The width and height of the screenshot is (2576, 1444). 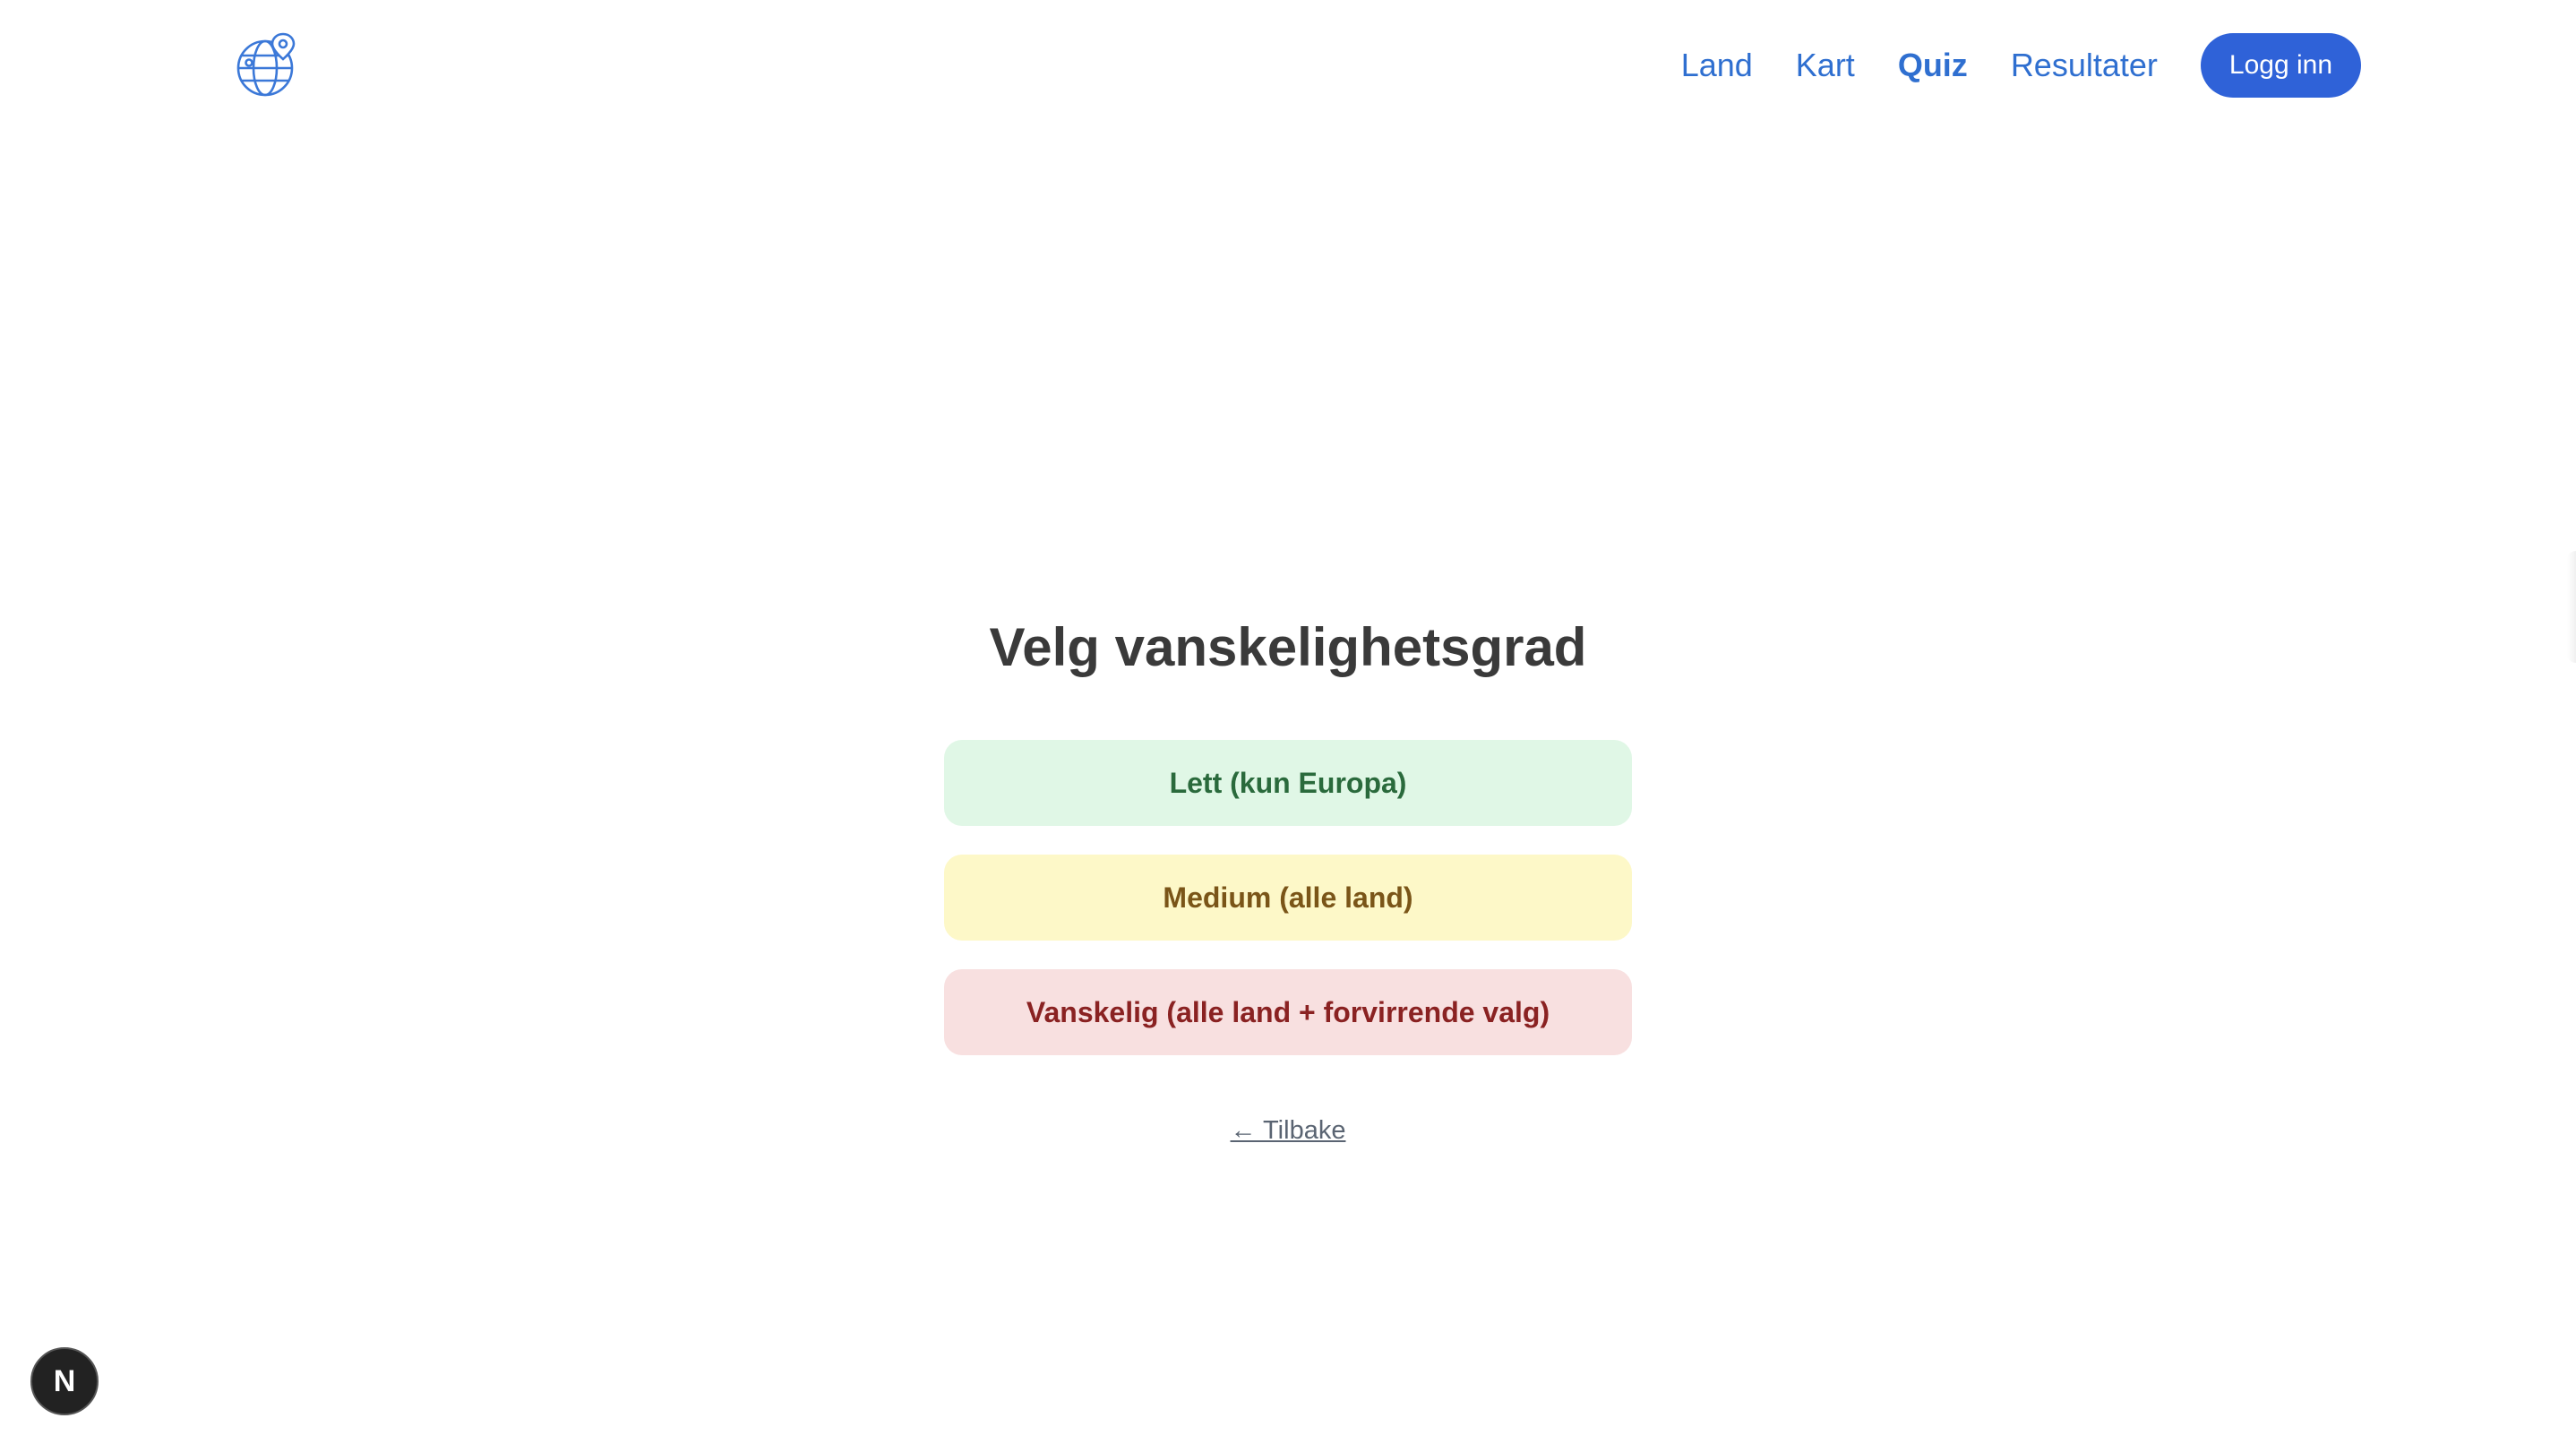 I want to click on nextjs-dev-badge: N, so click(x=64, y=1381).